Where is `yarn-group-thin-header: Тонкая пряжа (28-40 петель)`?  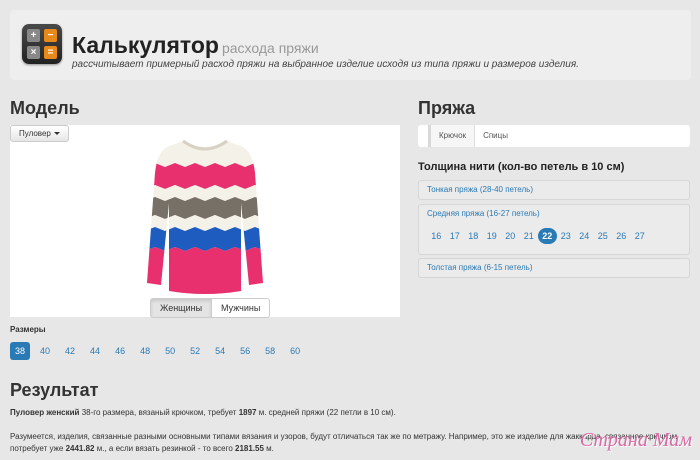
yarn-group-thin-header: Тонкая пряжа (28-40 петель) is located at coordinates (554, 190).